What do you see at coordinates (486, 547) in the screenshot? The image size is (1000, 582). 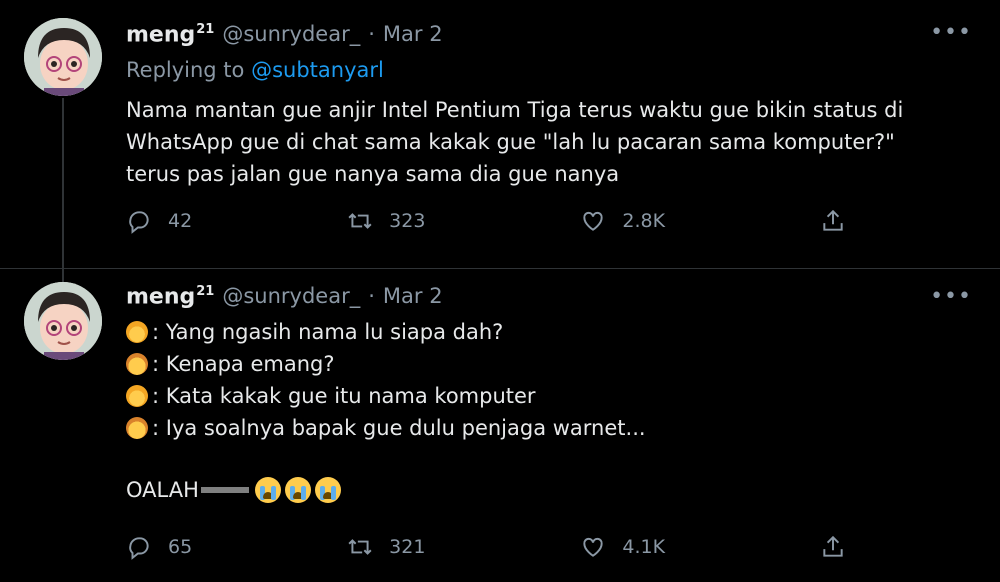 I see `tweet-actions: 65 321 4.1K` at bounding box center [486, 547].